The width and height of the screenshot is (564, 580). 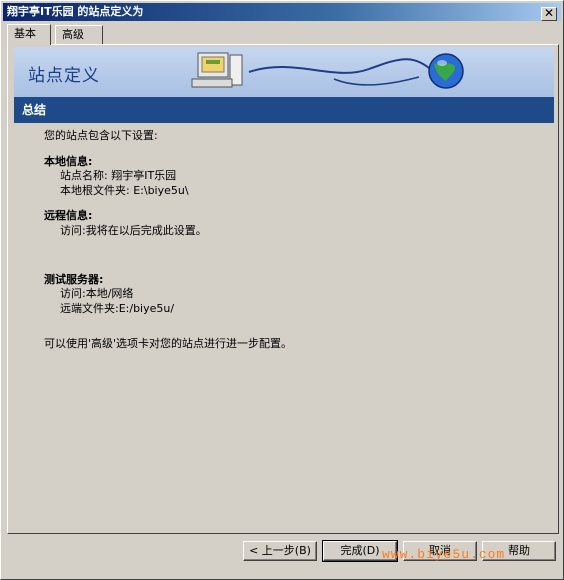 I want to click on title-bar: 翔宇亭IT乐园 的站点定义为 ✕, so click(x=282, y=12).